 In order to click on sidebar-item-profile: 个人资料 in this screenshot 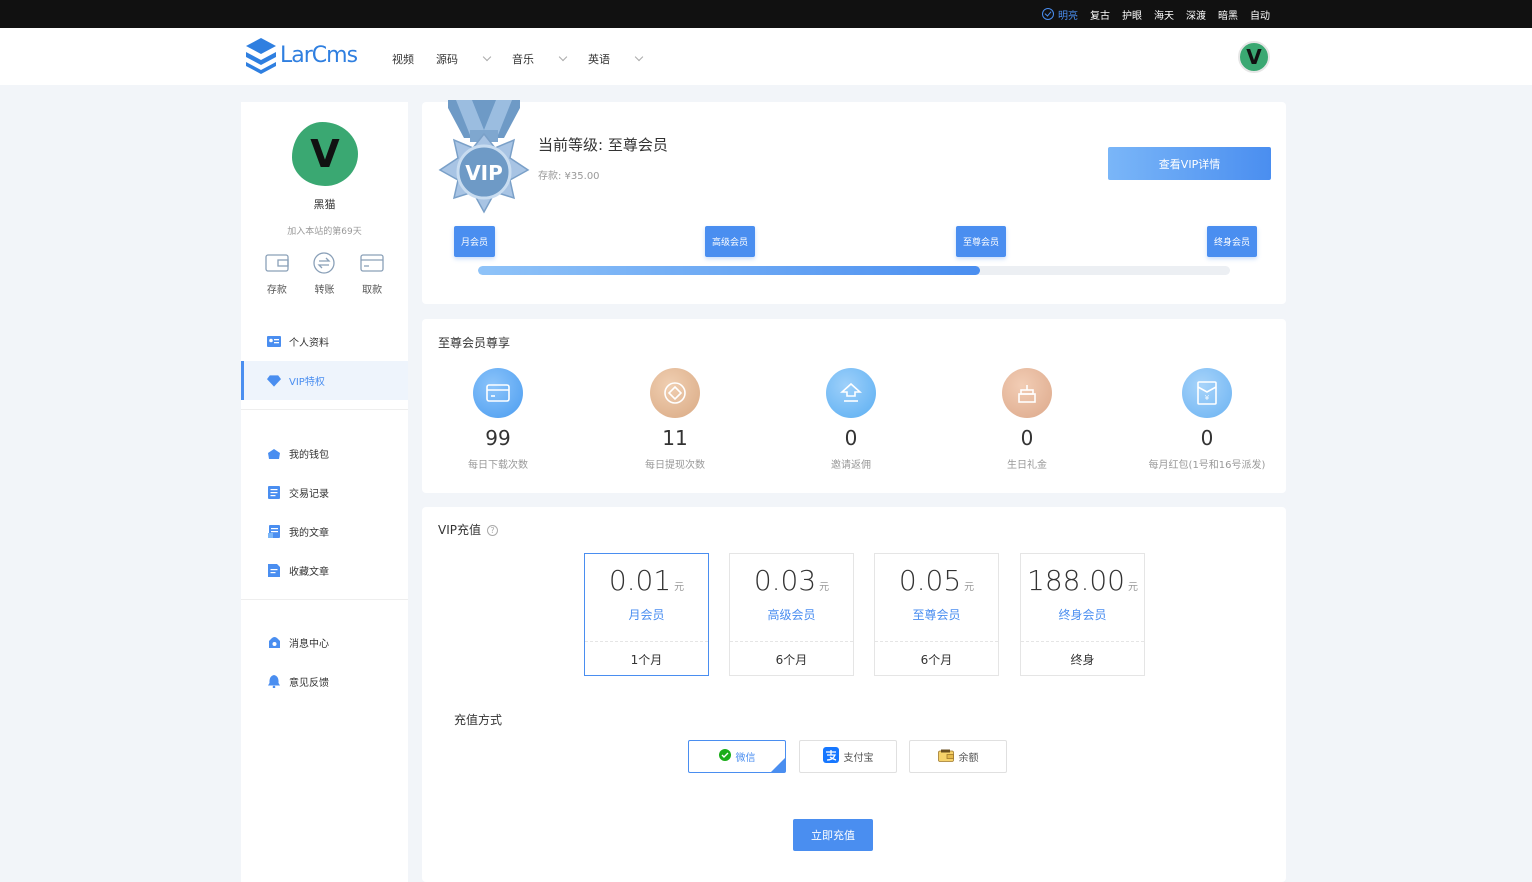, I will do `click(324, 341)`.